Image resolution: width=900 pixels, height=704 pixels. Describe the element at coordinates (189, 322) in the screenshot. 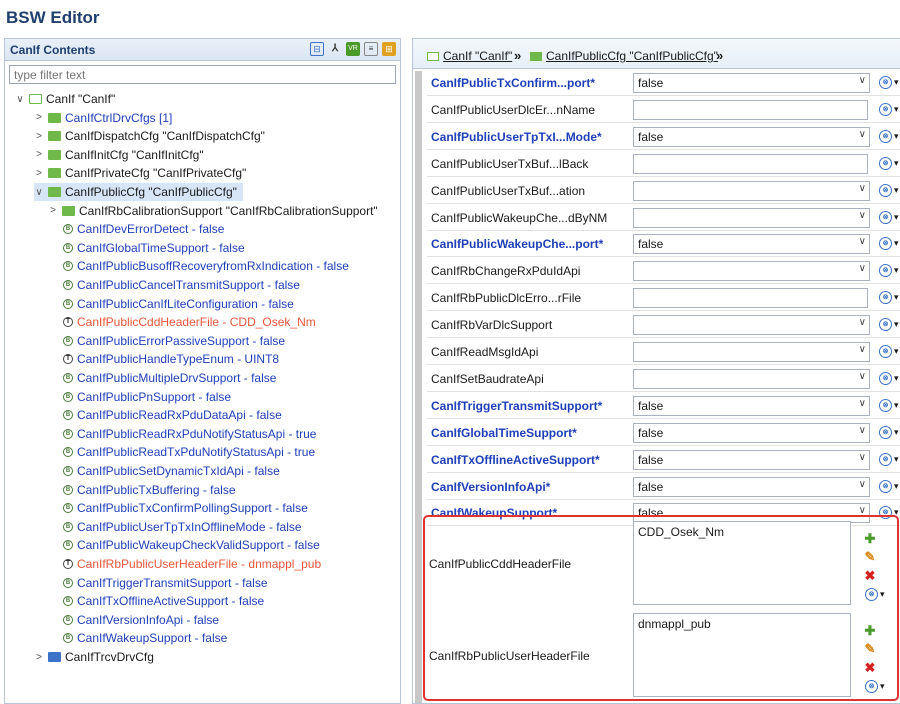

I see `tree-item: T CanIfPublicCddHeaderFile - CDD_Osek_Nm` at that location.